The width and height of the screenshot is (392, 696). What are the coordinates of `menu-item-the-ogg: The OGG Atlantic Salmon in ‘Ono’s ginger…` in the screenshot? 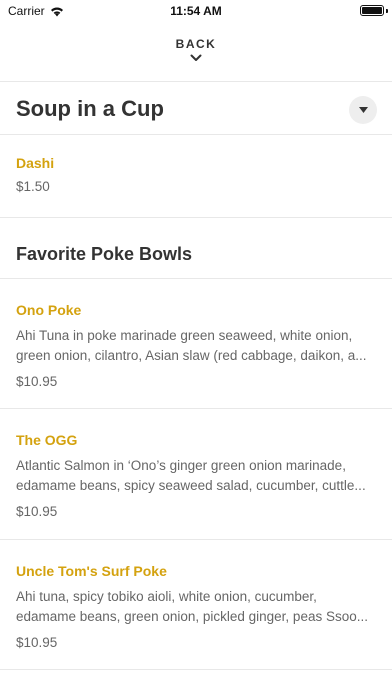 It's located at (196, 475).